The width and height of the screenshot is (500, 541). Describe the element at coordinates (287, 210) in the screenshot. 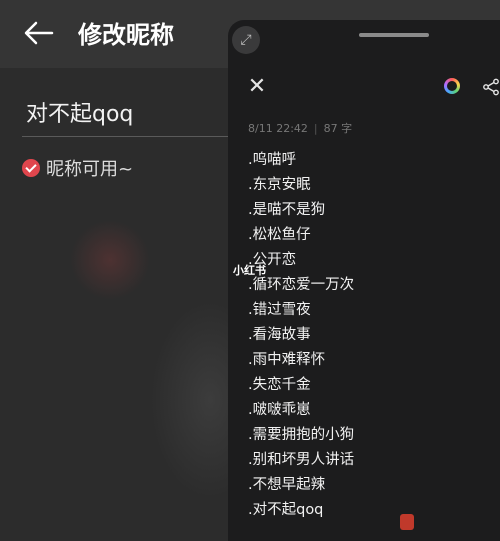

I see `note-line: .是喵不是狗` at that location.